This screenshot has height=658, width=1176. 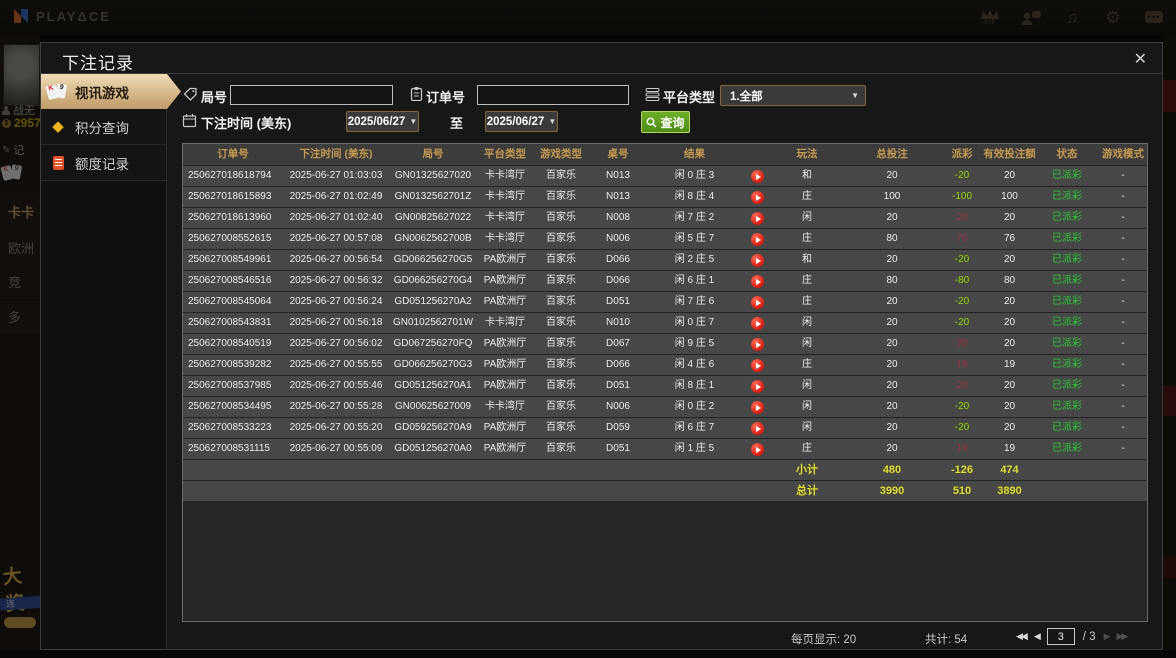 What do you see at coordinates (311, 95) in the screenshot?
I see `round-input` at bounding box center [311, 95].